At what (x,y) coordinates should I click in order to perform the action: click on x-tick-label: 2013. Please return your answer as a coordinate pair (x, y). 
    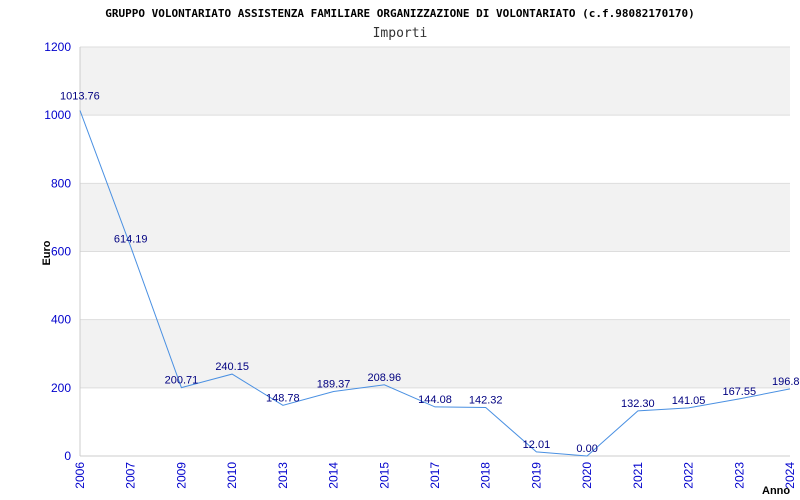
    Looking at the image, I should click on (283, 475).